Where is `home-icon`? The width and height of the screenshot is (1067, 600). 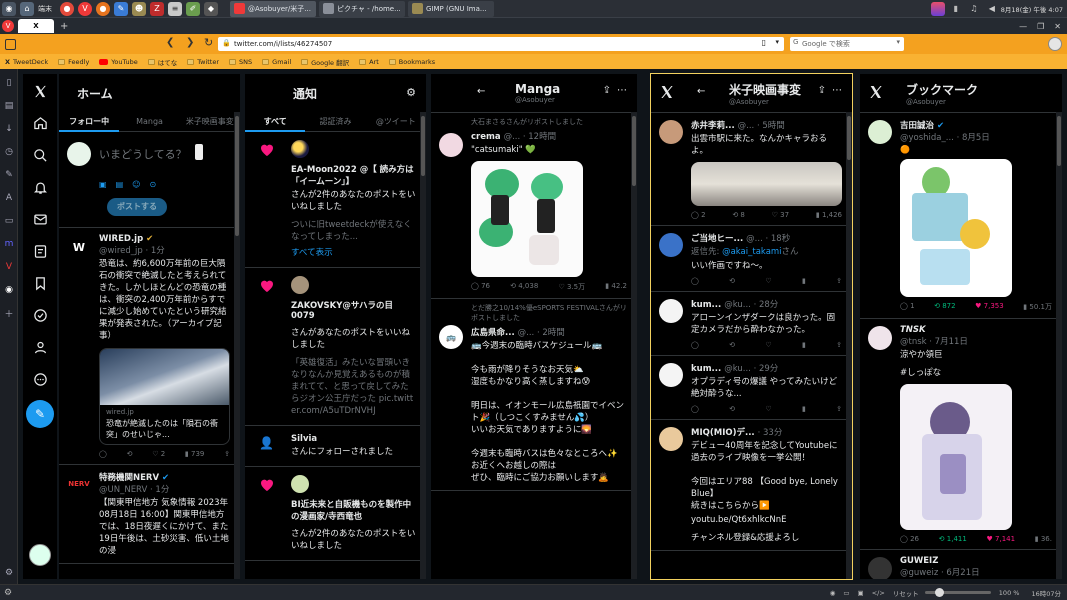 home-icon is located at coordinates (40, 123).